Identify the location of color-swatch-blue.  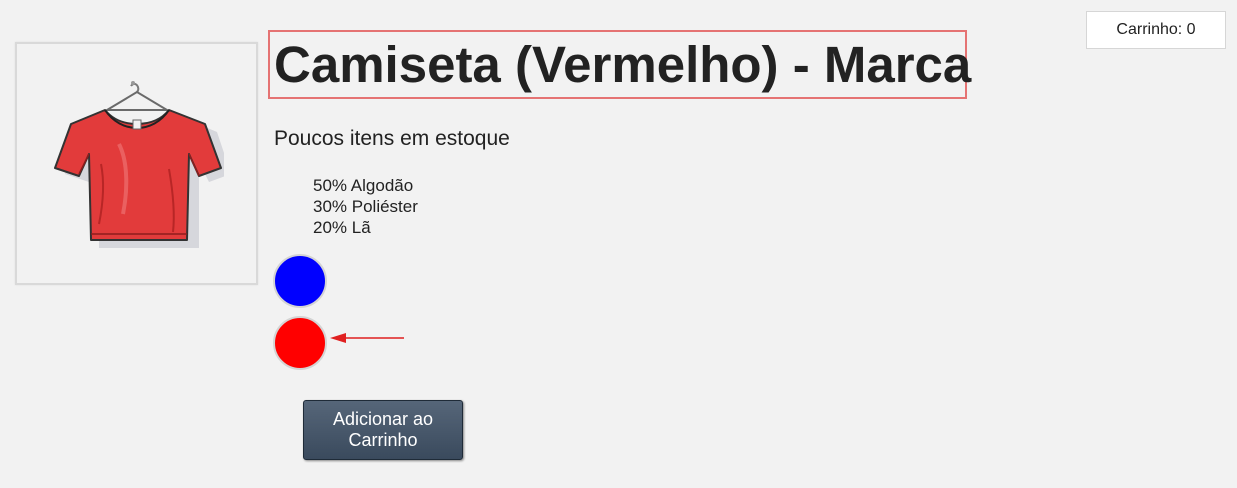
(300, 281).